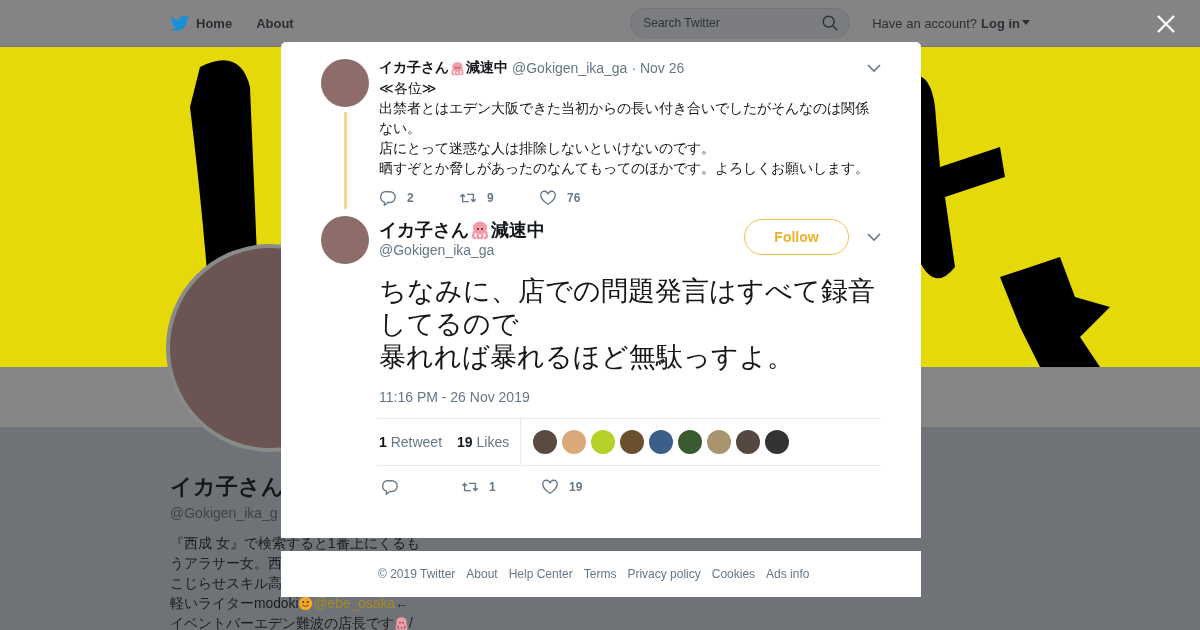  Describe the element at coordinates (1005, 23) in the screenshot. I see `login-link: Log in` at that location.